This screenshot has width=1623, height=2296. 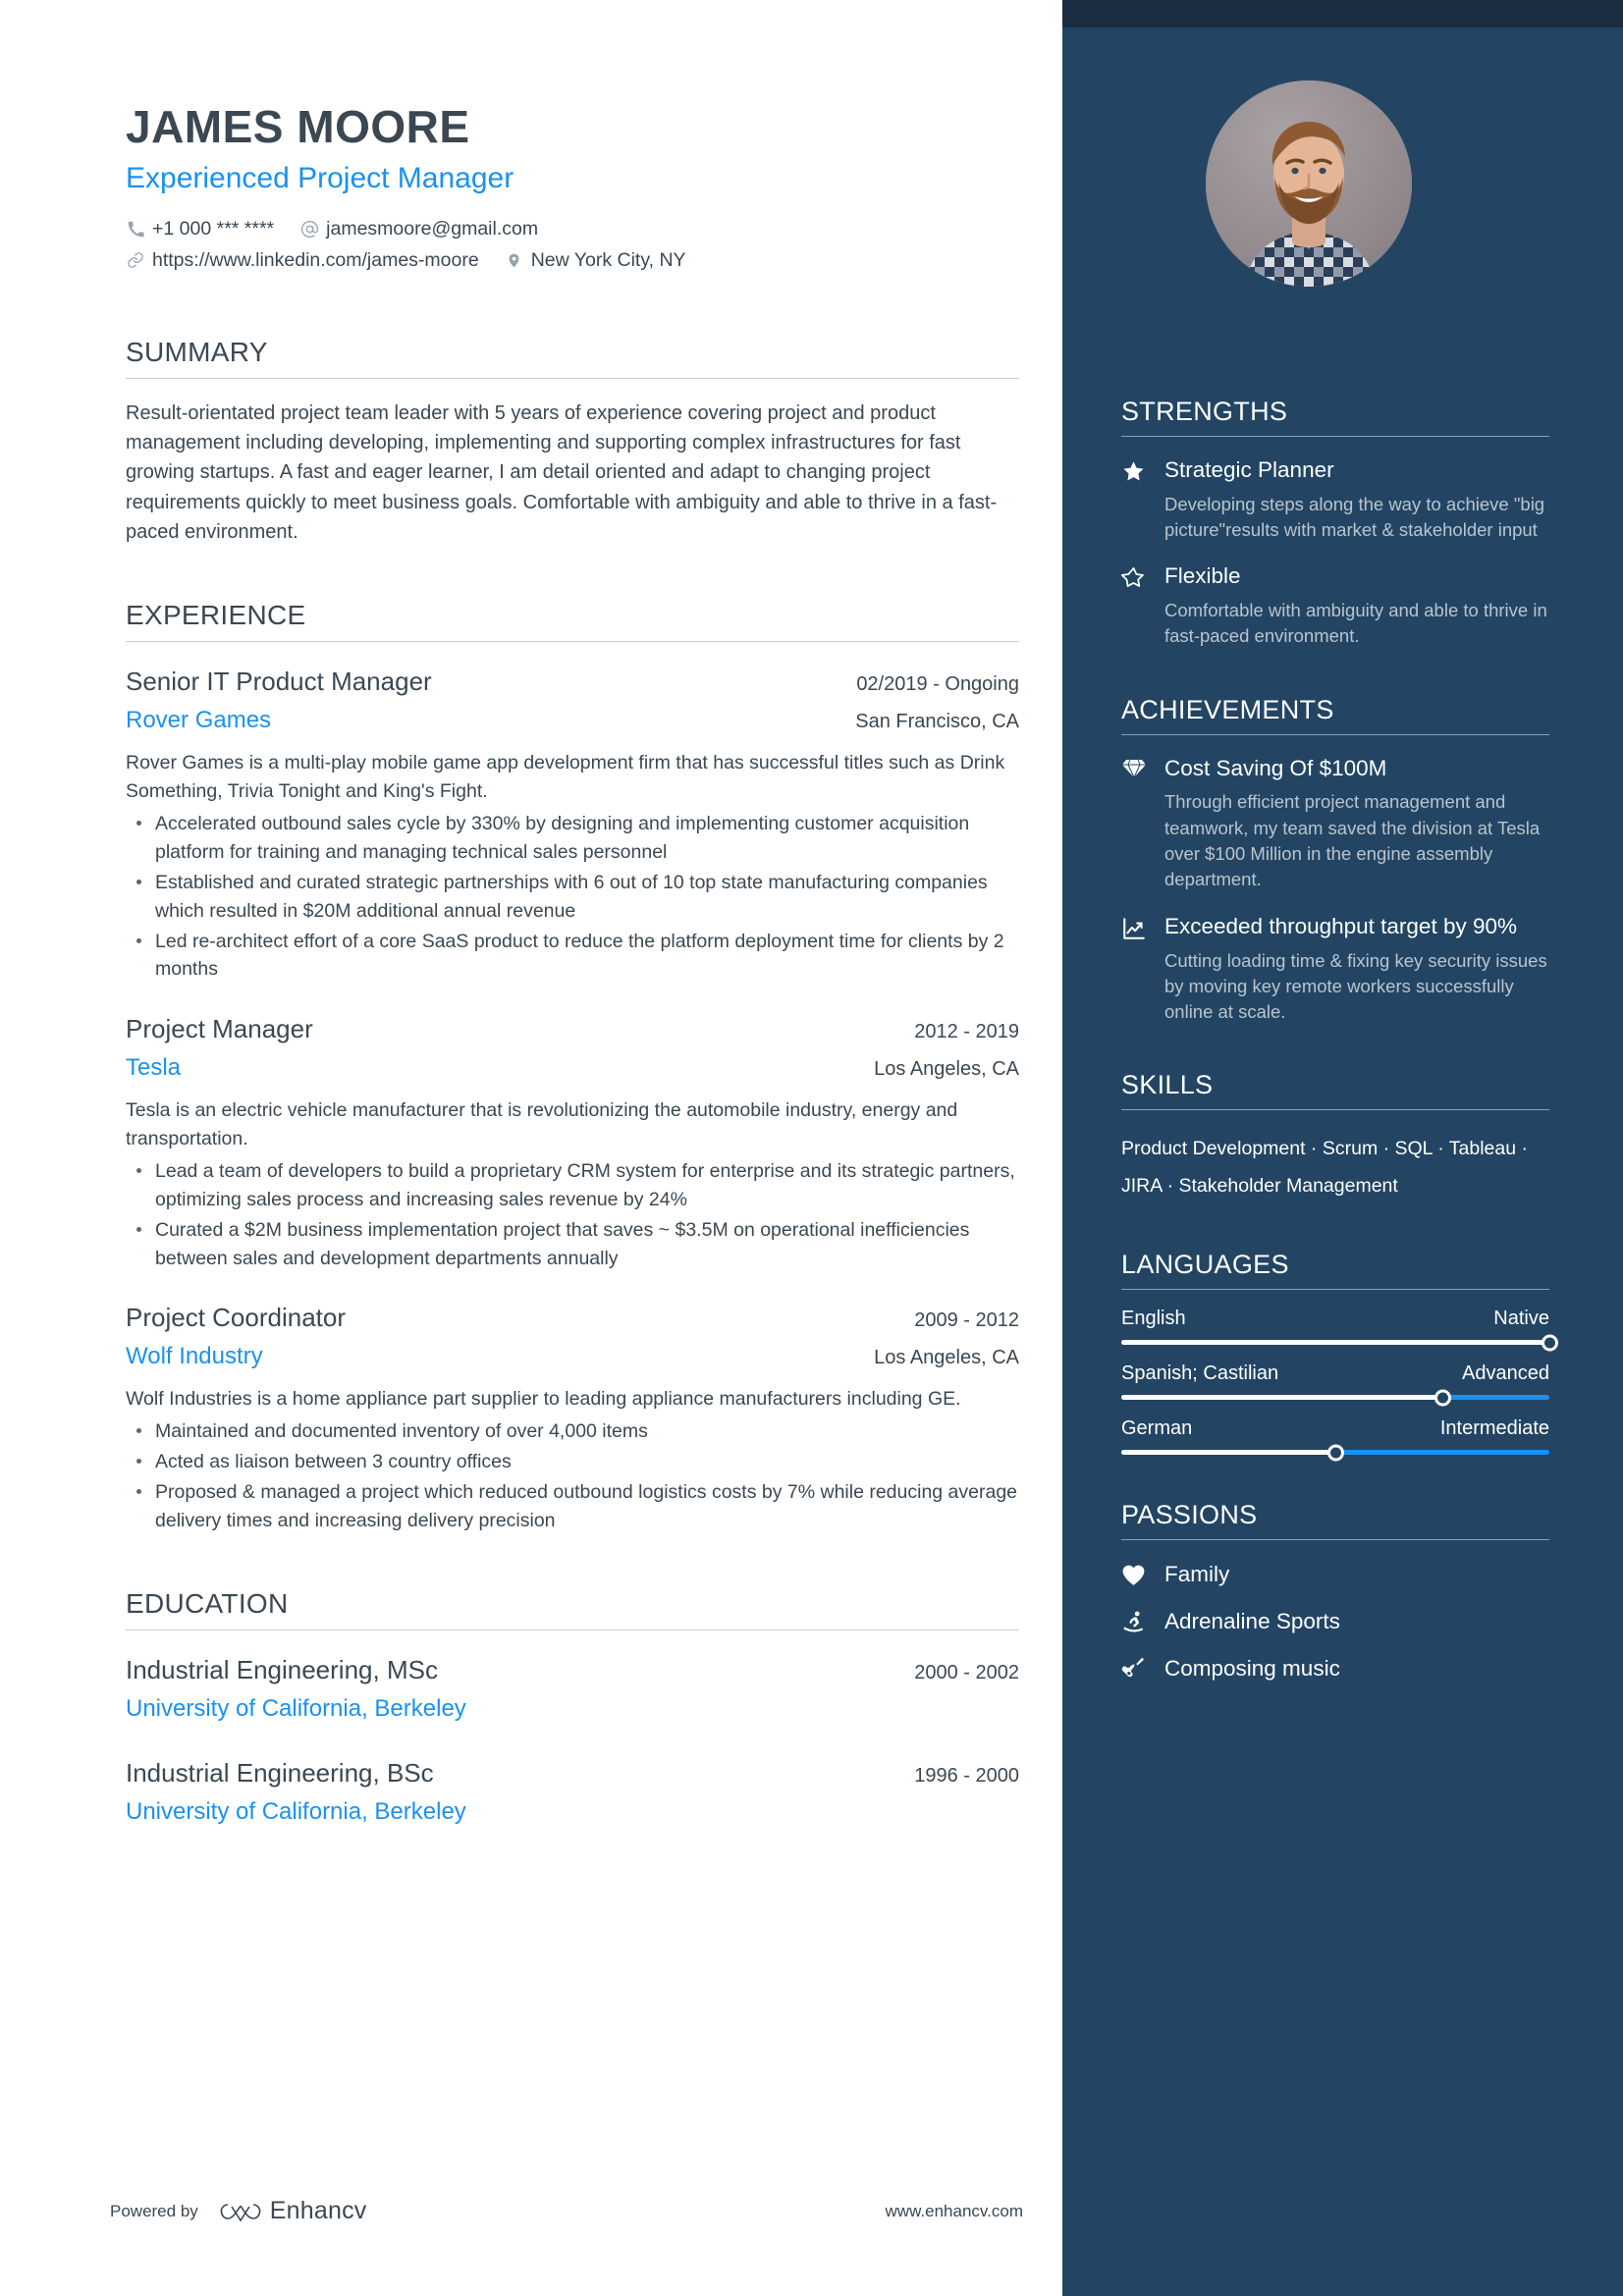 I want to click on footer-brand-group: Powered by Enhancv, so click(x=238, y=2211).